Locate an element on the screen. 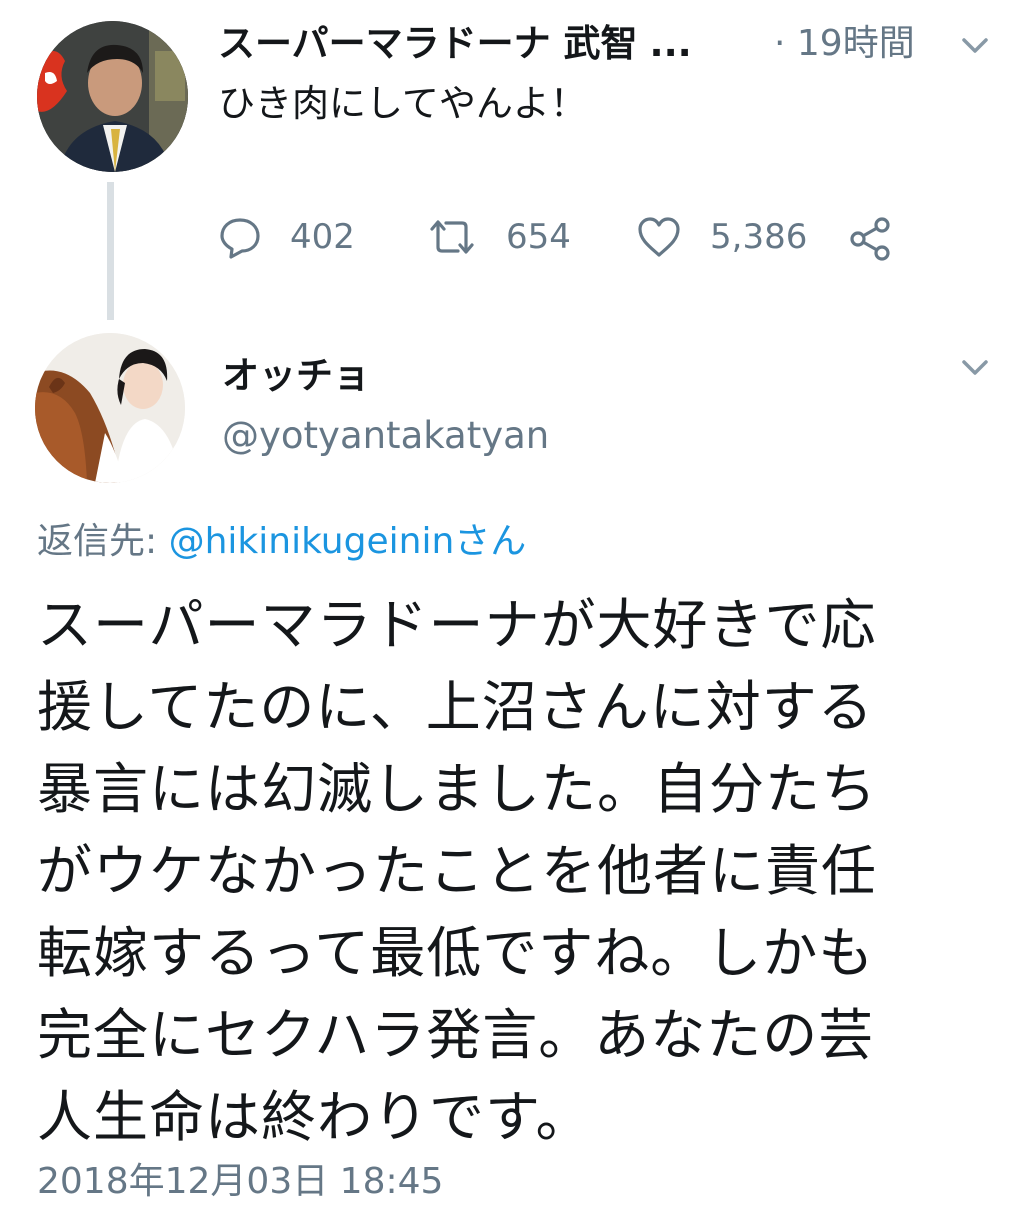  share-icon is located at coordinates (870, 239).